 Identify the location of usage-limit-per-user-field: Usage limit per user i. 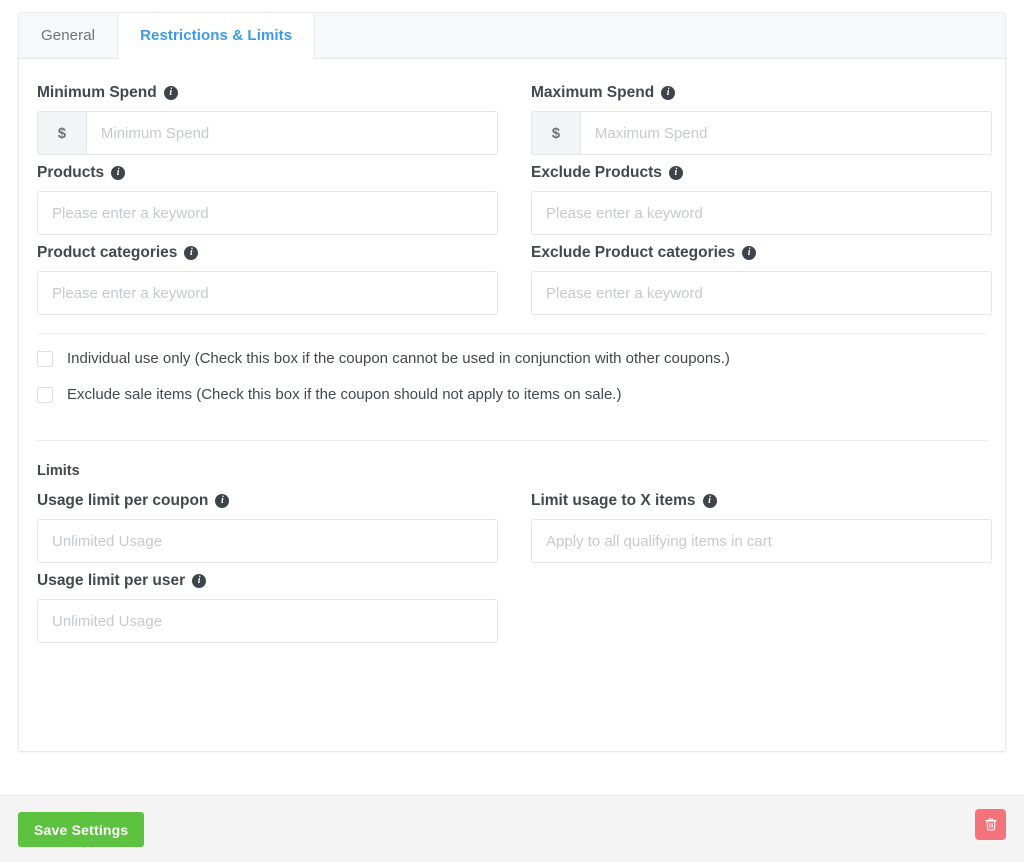
(267, 603).